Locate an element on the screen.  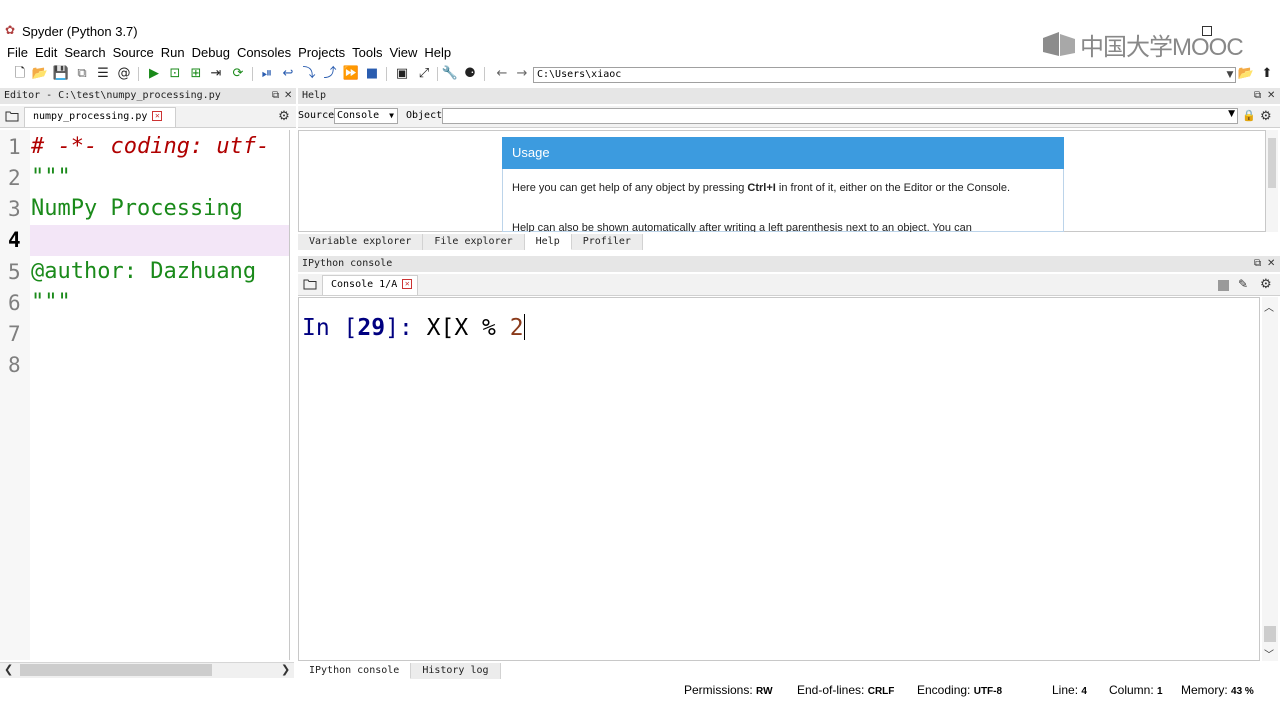
lock-icon: 🔒 is located at coordinates (1249, 115).